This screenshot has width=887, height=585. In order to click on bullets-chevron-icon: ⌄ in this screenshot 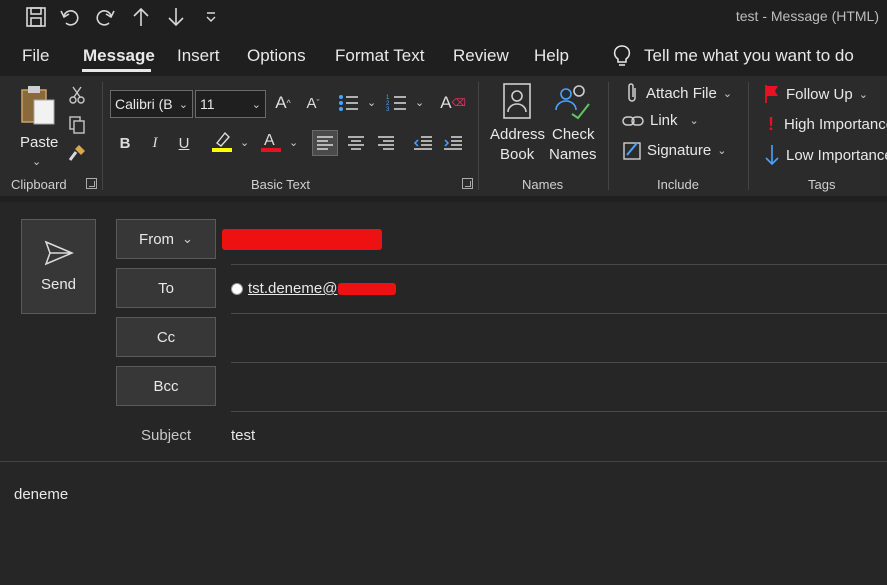, I will do `click(371, 102)`.